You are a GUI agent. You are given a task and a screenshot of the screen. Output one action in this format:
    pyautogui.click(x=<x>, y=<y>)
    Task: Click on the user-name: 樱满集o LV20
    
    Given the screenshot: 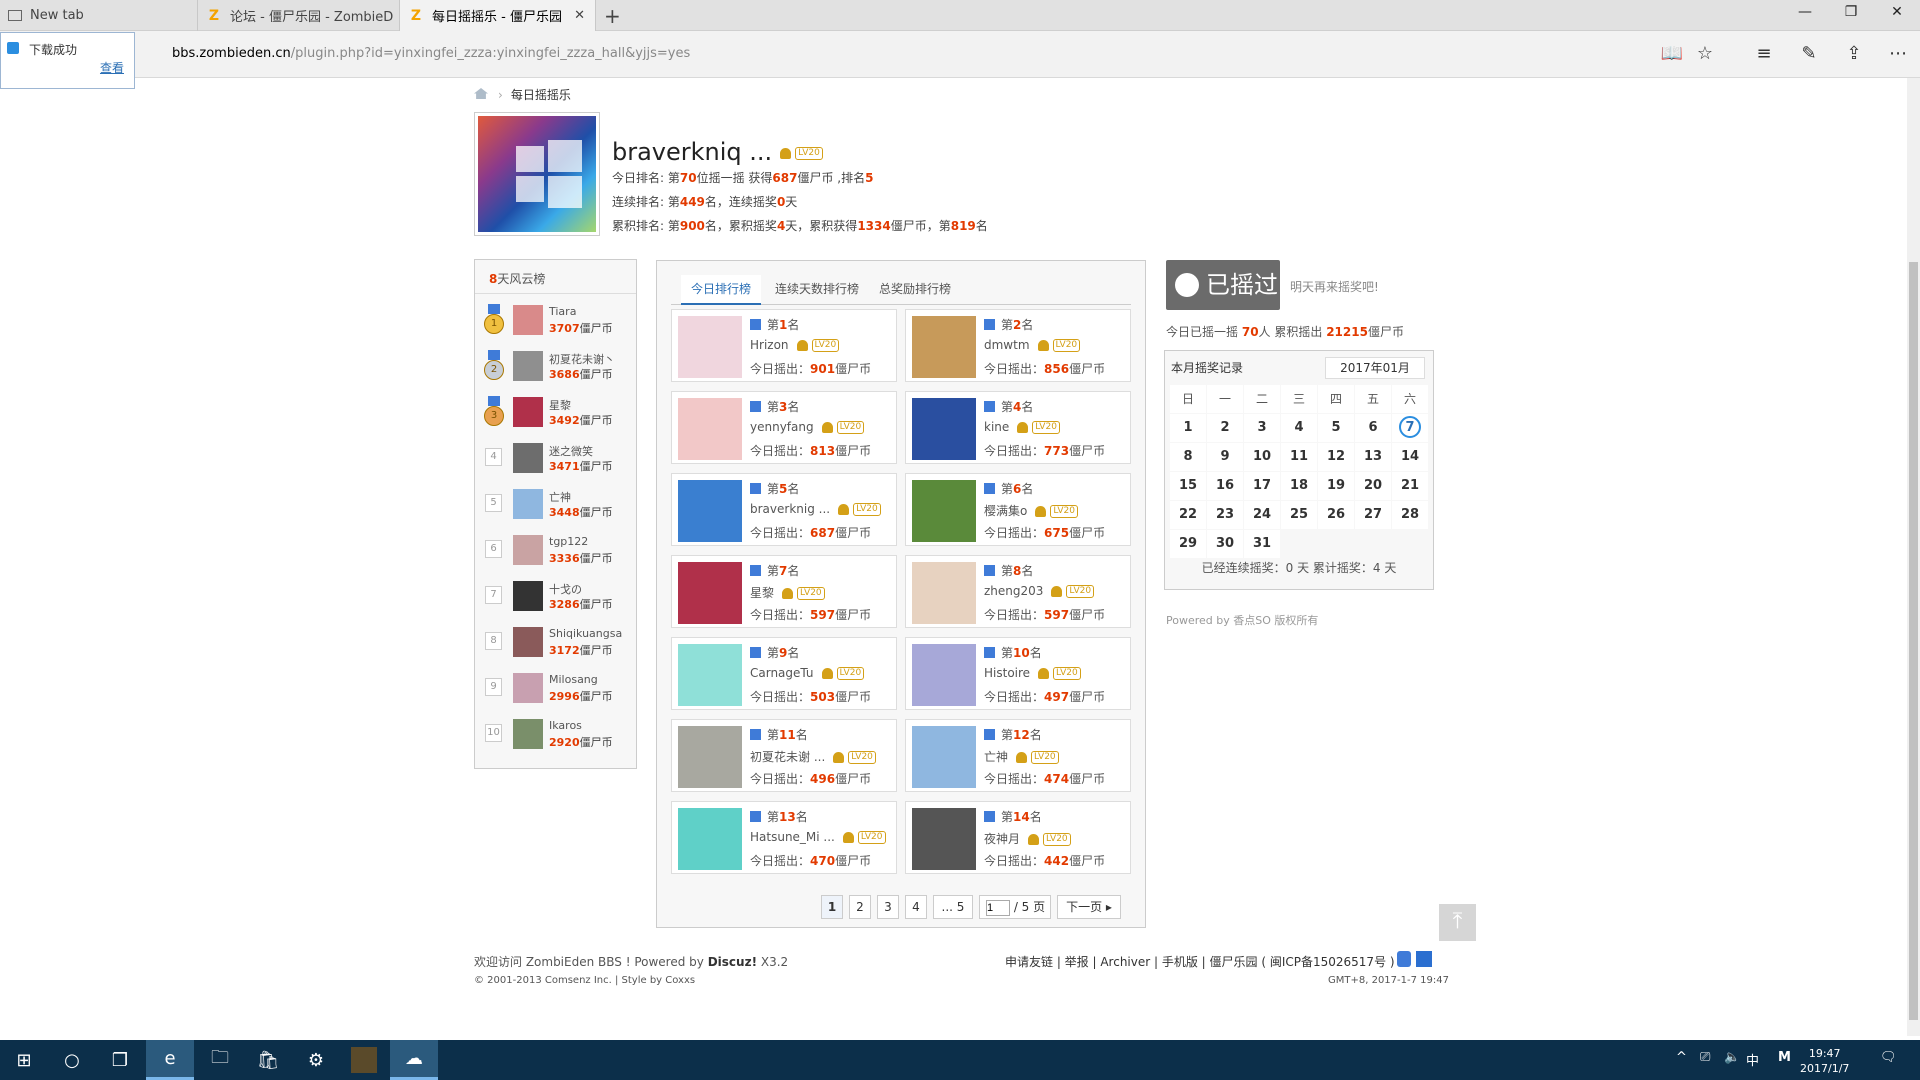 What is the action you would take?
    pyautogui.click(x=1031, y=510)
    